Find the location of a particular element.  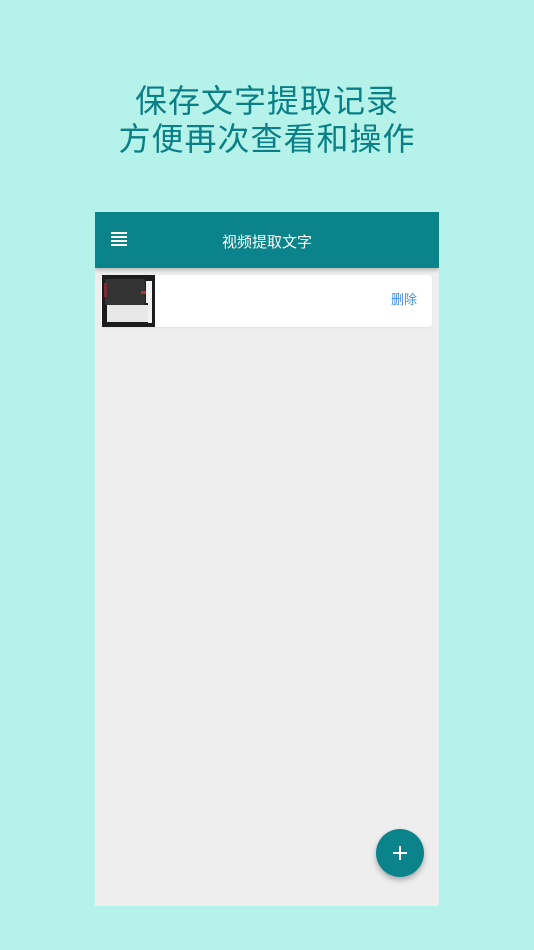

record-item: 删除 is located at coordinates (266, 301).